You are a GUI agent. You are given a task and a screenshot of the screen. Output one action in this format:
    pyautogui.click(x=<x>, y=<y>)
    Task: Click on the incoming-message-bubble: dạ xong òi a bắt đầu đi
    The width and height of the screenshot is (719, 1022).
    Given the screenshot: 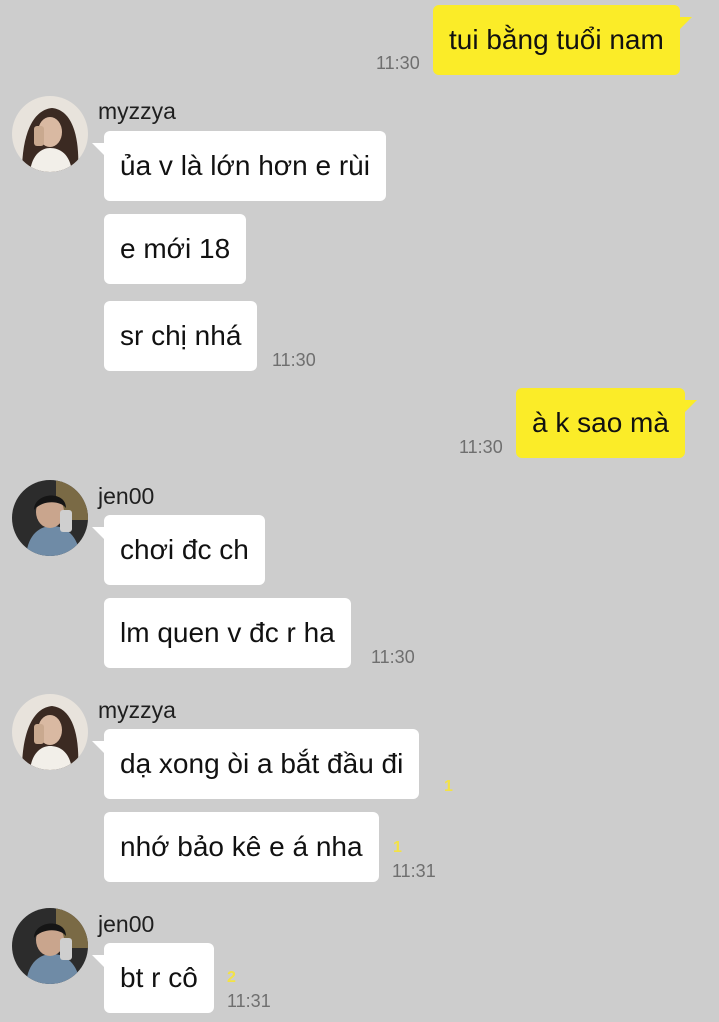 What is the action you would take?
    pyautogui.click(x=255, y=764)
    